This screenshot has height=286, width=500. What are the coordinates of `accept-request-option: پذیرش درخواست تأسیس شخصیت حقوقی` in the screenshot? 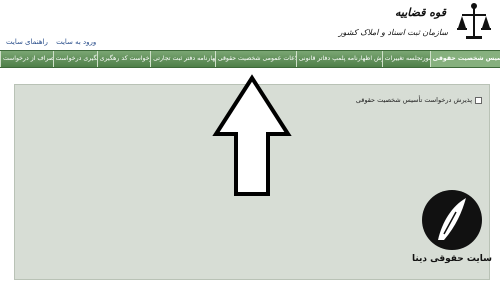 It's located at (419, 100).